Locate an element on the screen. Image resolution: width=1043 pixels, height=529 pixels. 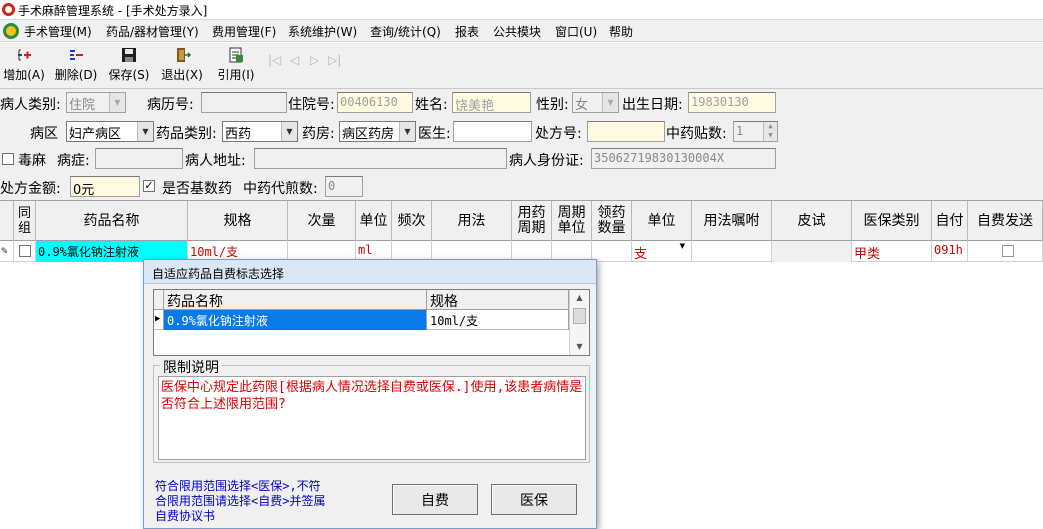
title-bar: 手术麻醉管理系统 - [手术处方录入] is located at coordinates (521, 10).